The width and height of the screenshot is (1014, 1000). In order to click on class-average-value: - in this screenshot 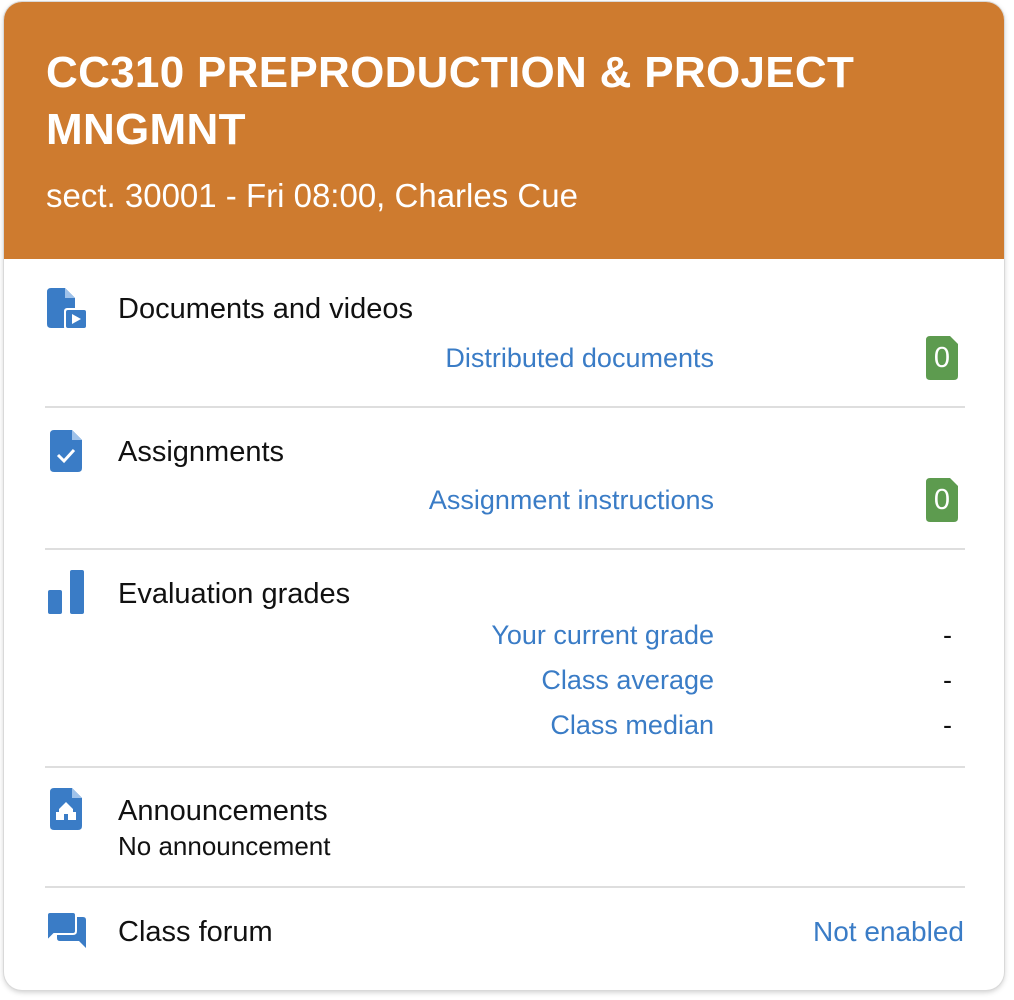, I will do `click(947, 680)`.